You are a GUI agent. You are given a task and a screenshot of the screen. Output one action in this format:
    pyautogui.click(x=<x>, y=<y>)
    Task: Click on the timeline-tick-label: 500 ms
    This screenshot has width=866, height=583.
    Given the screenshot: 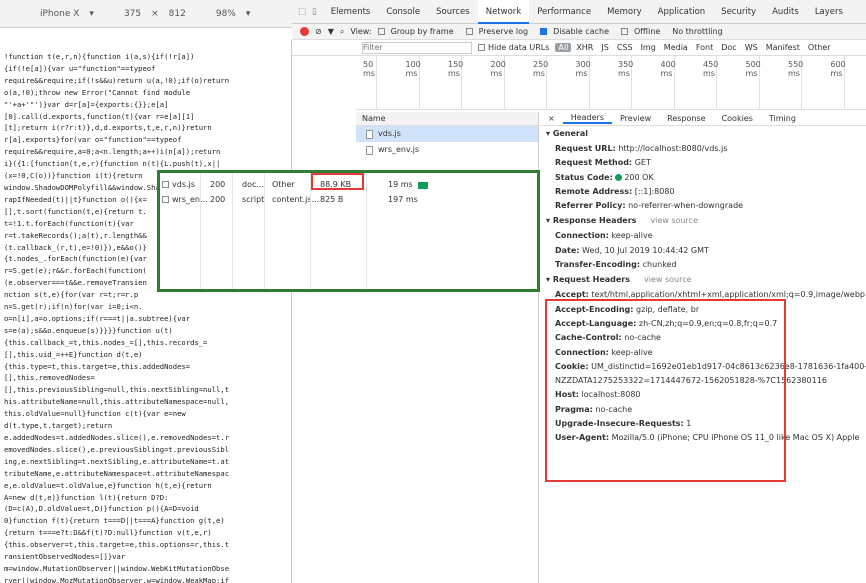 What is the action you would take?
    pyautogui.click(x=753, y=69)
    